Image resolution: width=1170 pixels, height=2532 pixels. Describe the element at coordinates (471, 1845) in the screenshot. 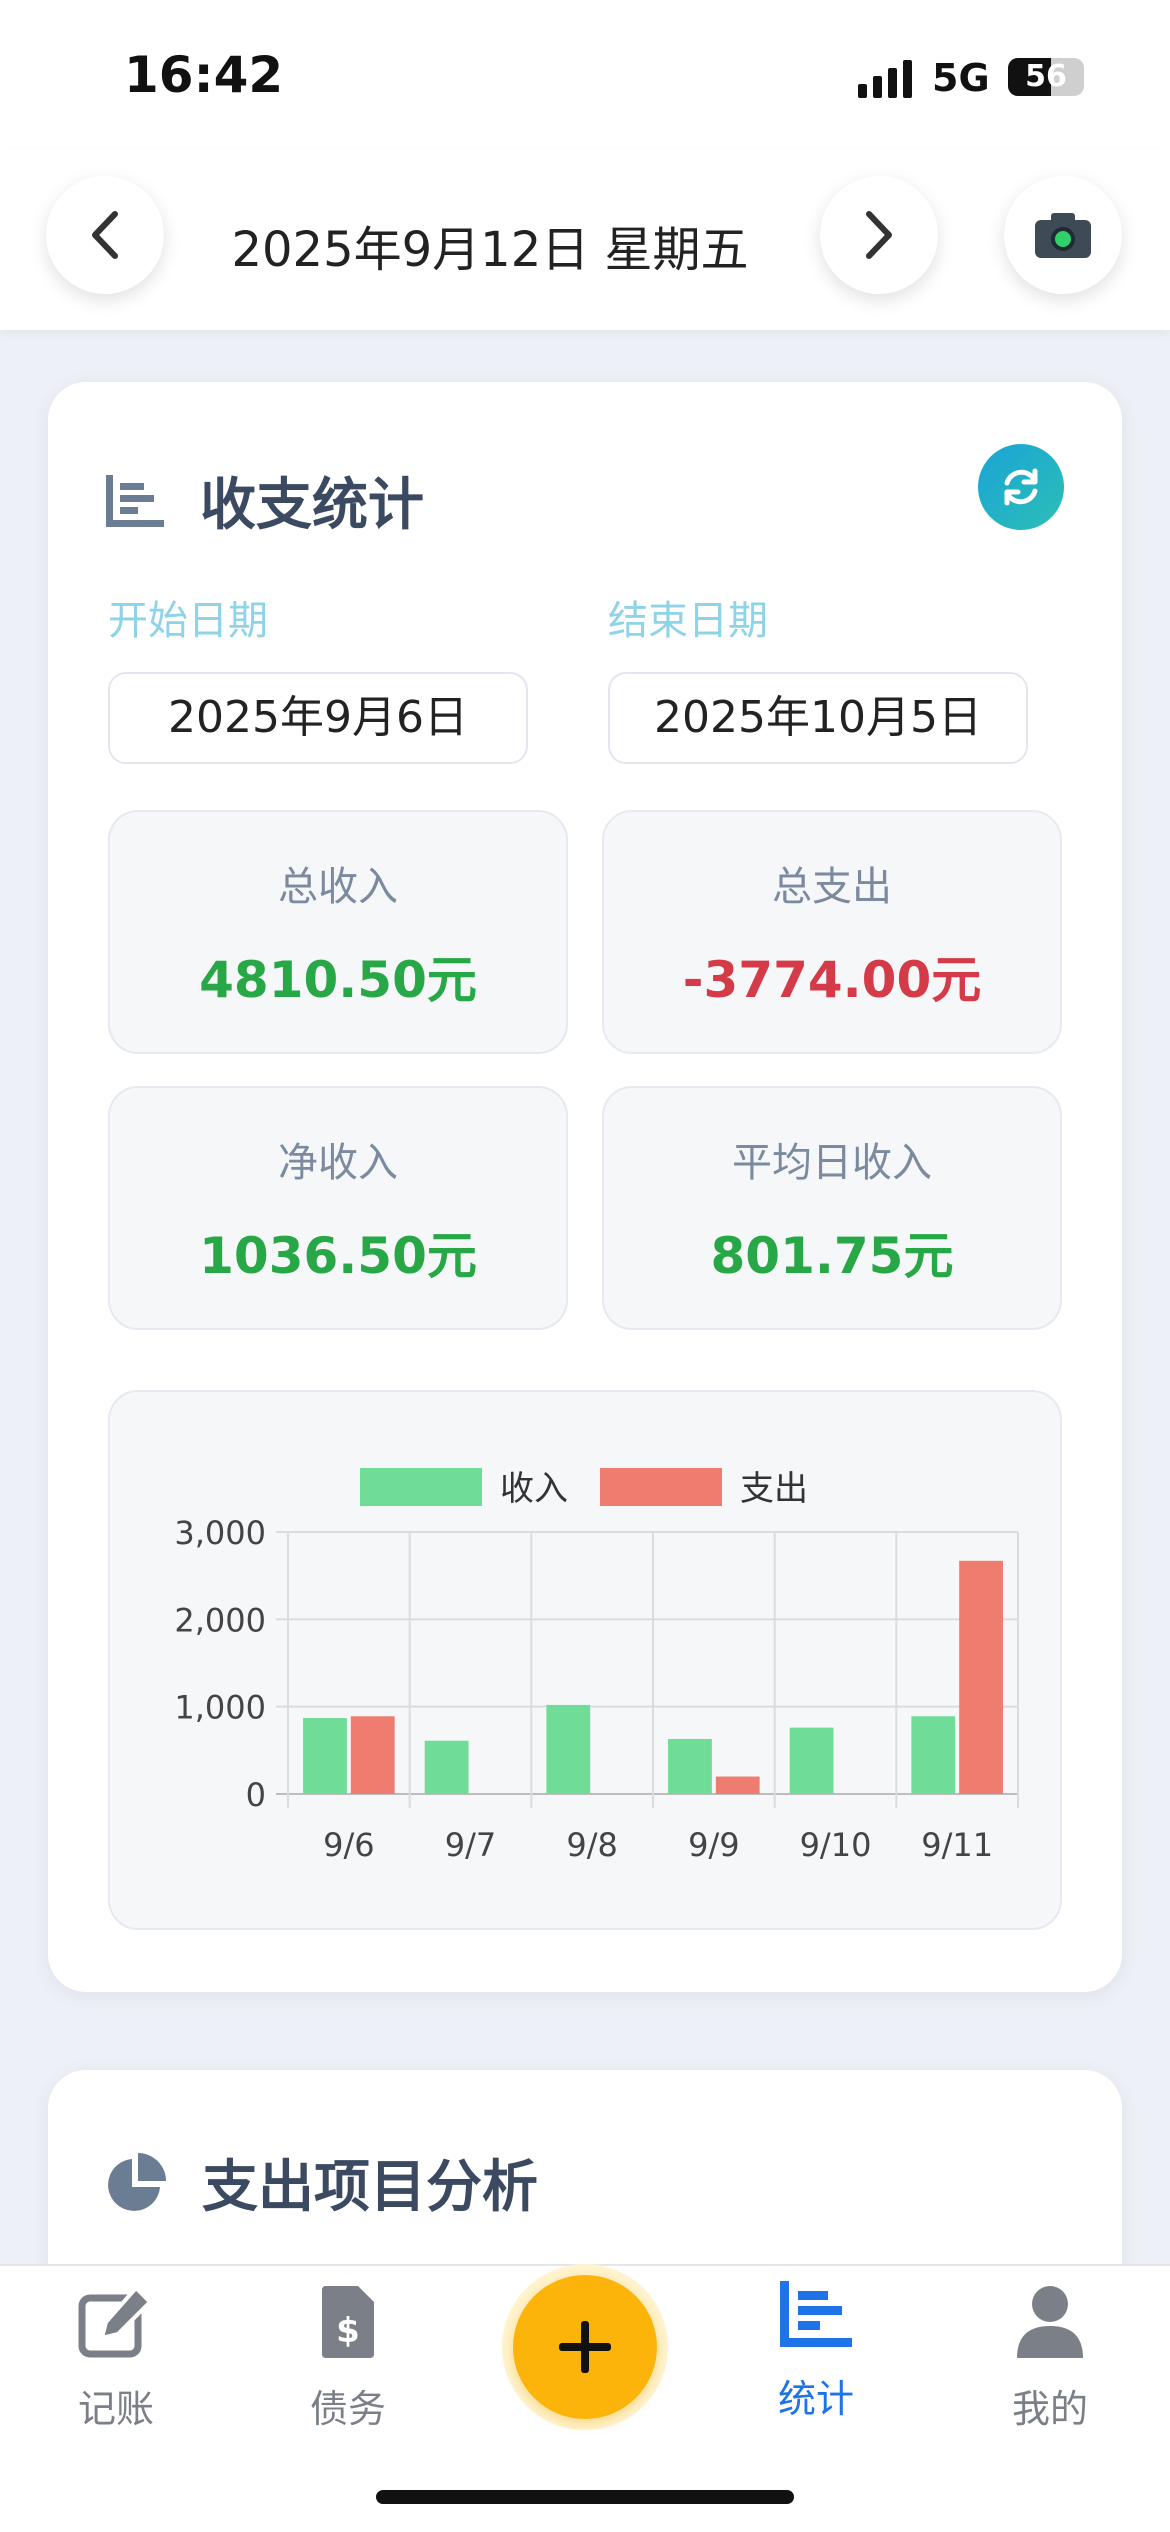

I see `x-tick-label: 9/7` at that location.